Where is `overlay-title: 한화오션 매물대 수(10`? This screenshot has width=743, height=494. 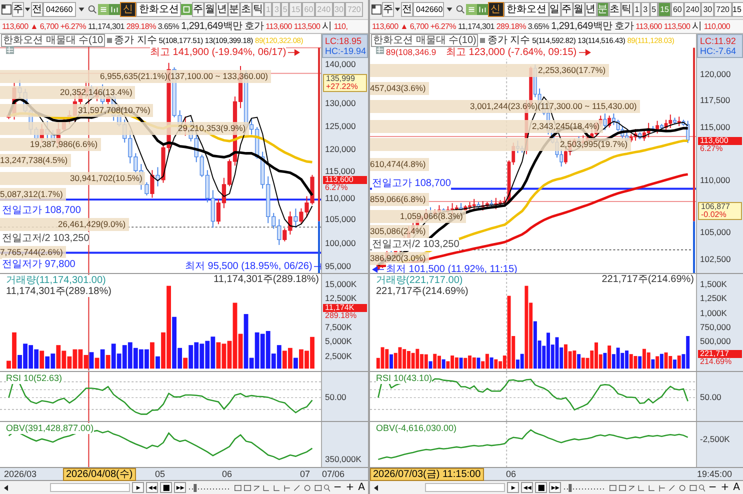 overlay-title: 한화오션 매물대 수(10 is located at coordinates (53, 40).